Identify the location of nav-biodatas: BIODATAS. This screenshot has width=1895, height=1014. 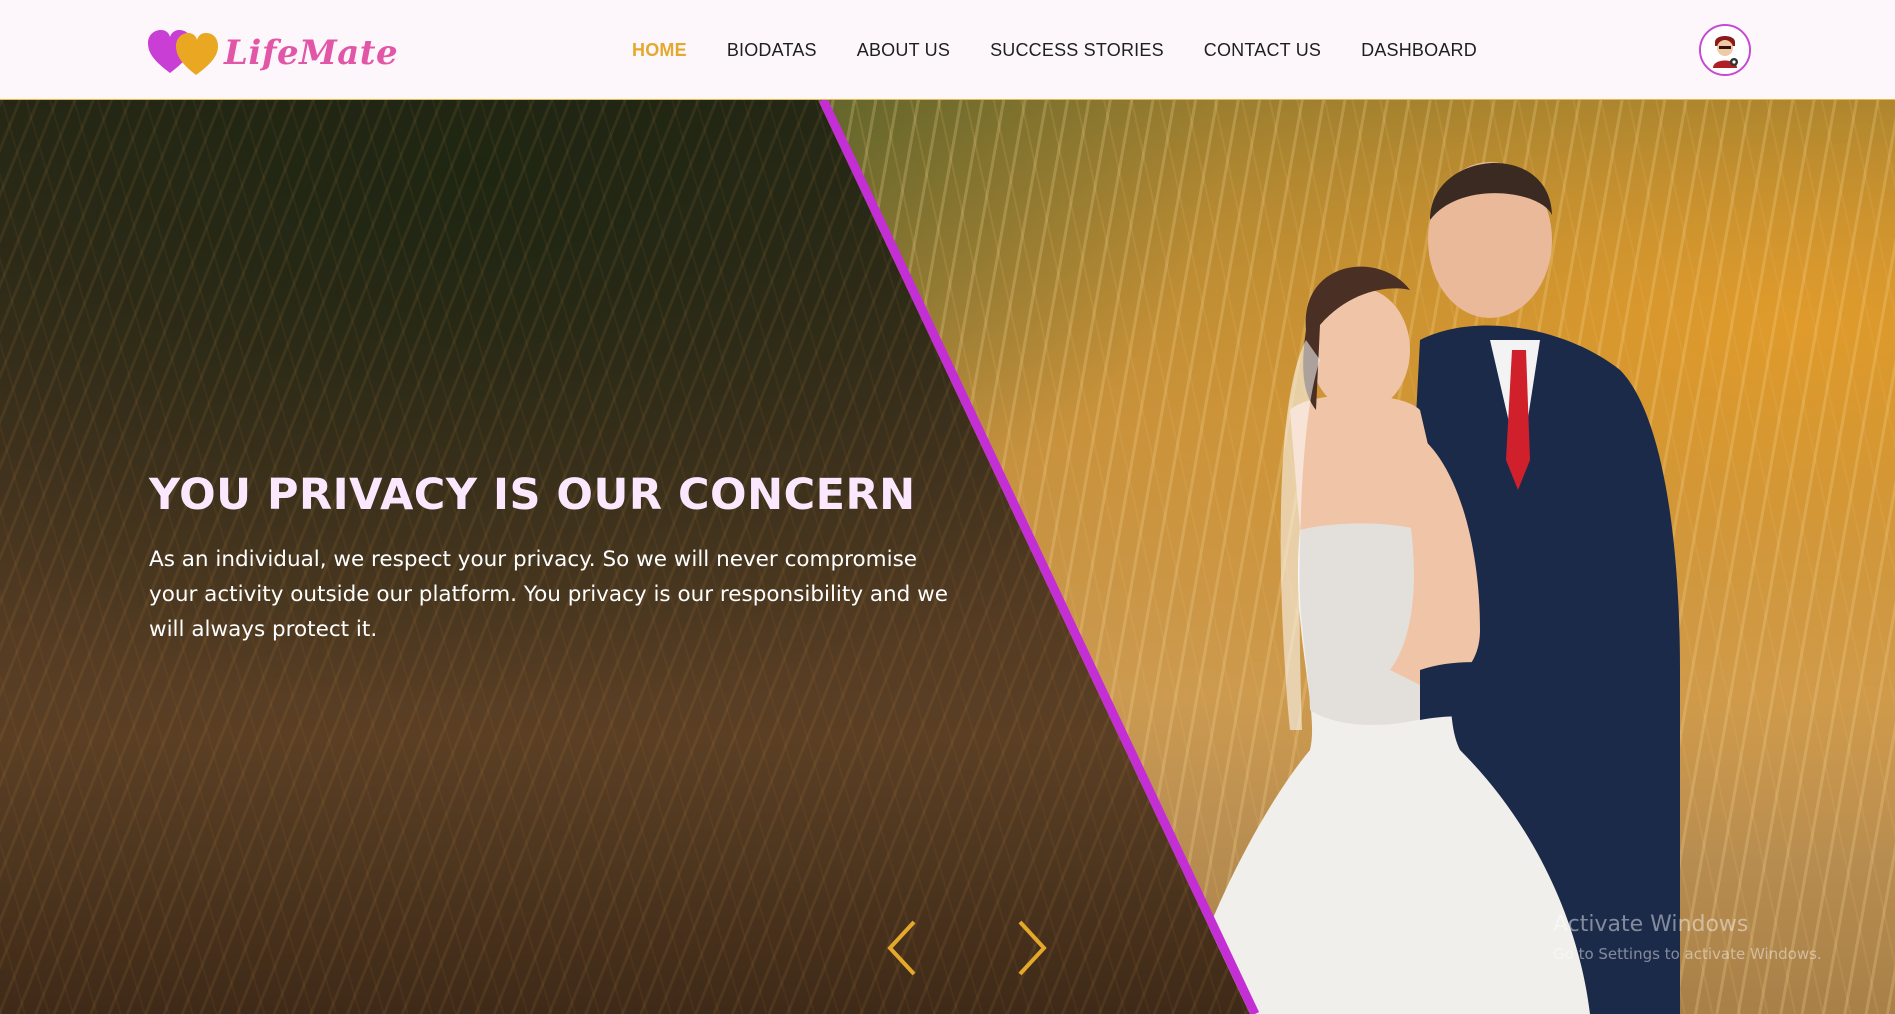
(772, 50).